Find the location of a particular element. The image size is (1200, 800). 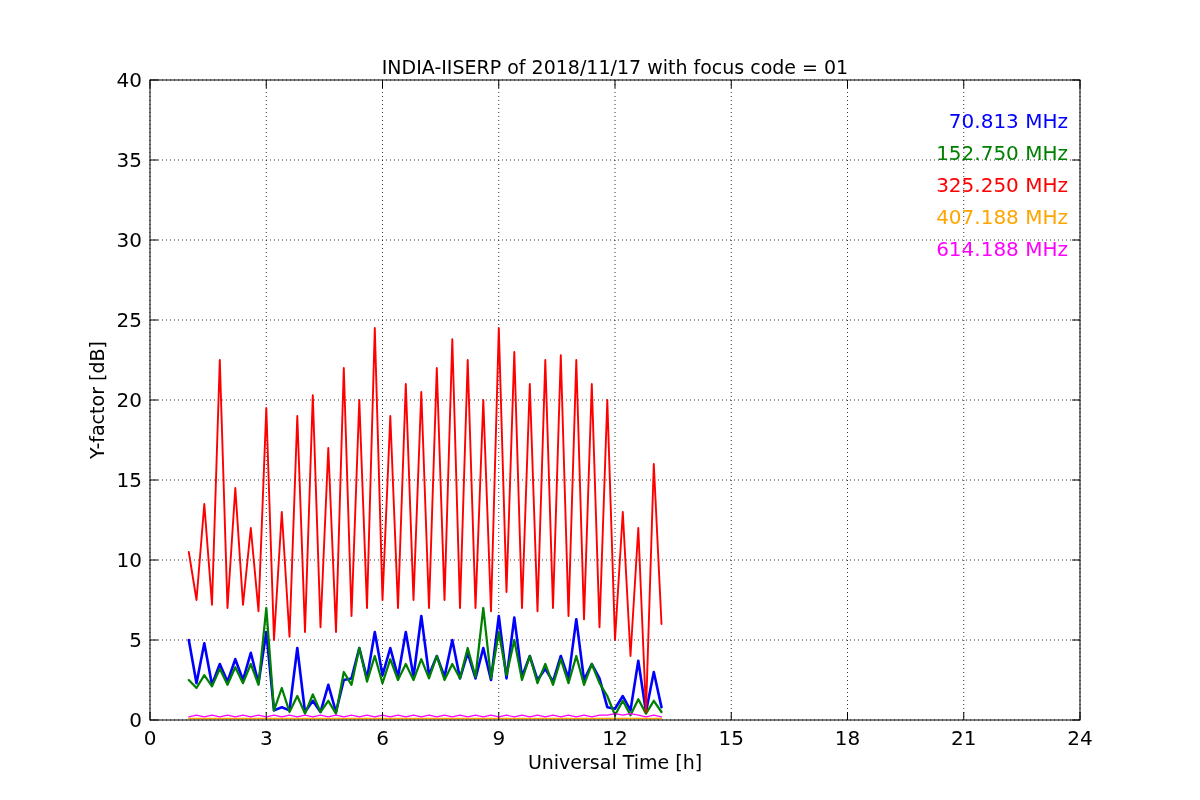

x-tick-label: 6 is located at coordinates (382, 738).